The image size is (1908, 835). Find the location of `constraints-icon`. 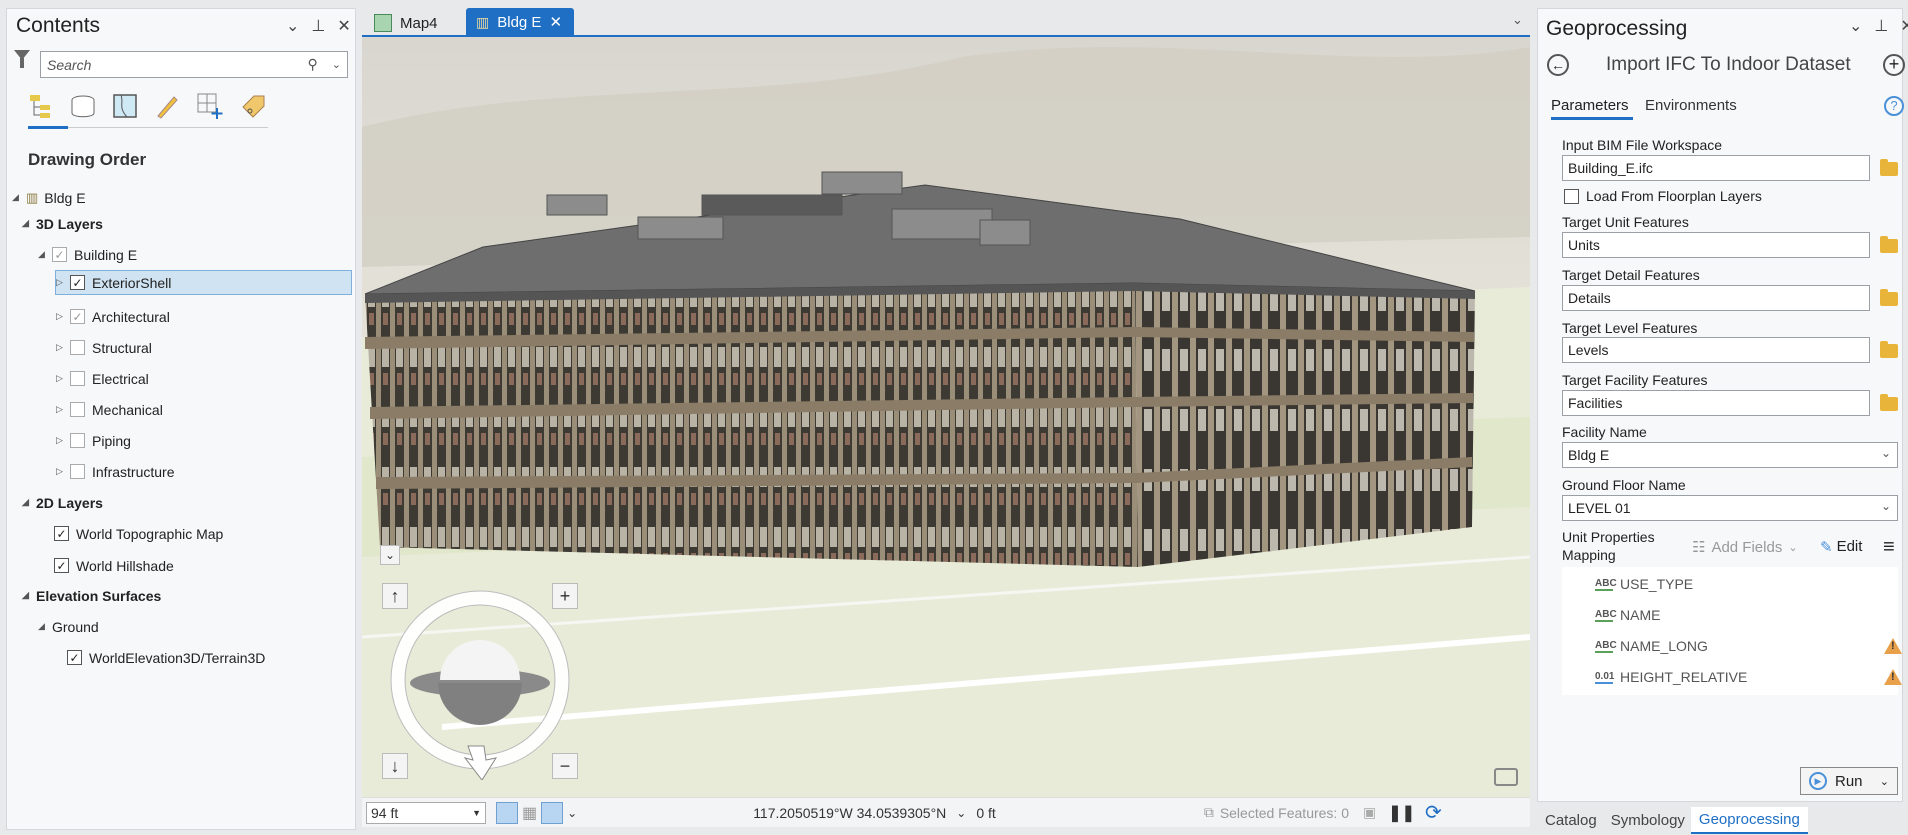

constraints-icon is located at coordinates (552, 812).